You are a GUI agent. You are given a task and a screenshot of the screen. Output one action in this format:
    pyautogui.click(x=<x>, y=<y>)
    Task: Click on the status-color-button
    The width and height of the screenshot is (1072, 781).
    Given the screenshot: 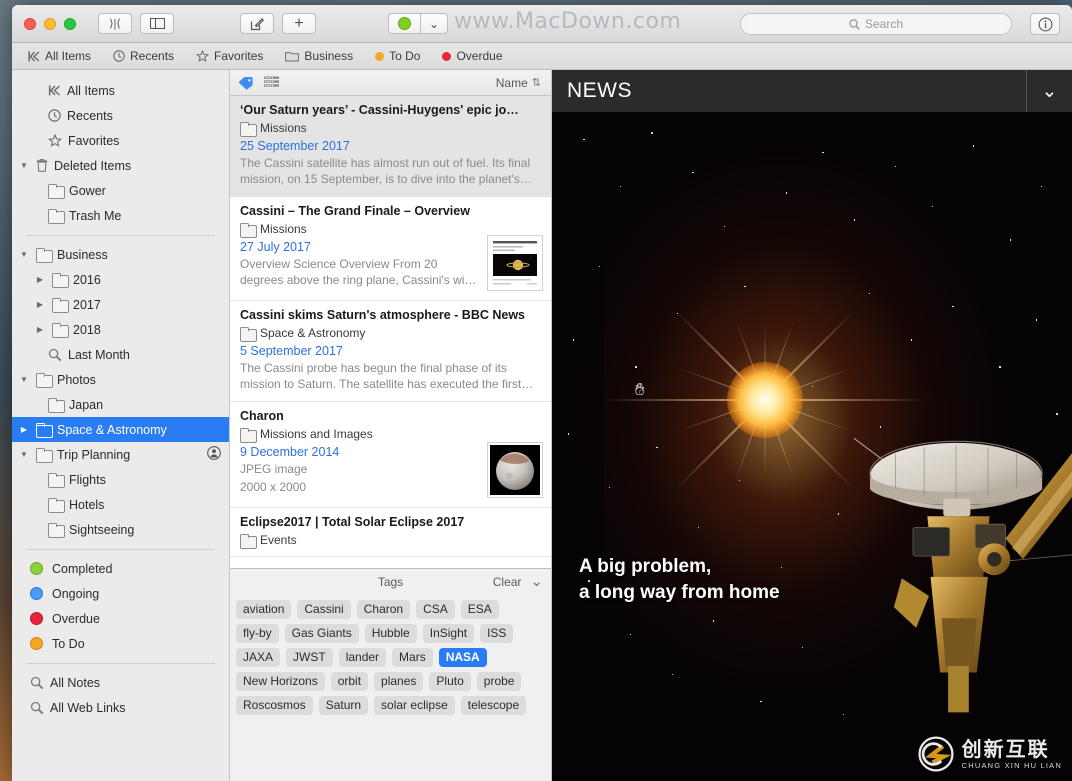 What is the action you would take?
    pyautogui.click(x=404, y=23)
    